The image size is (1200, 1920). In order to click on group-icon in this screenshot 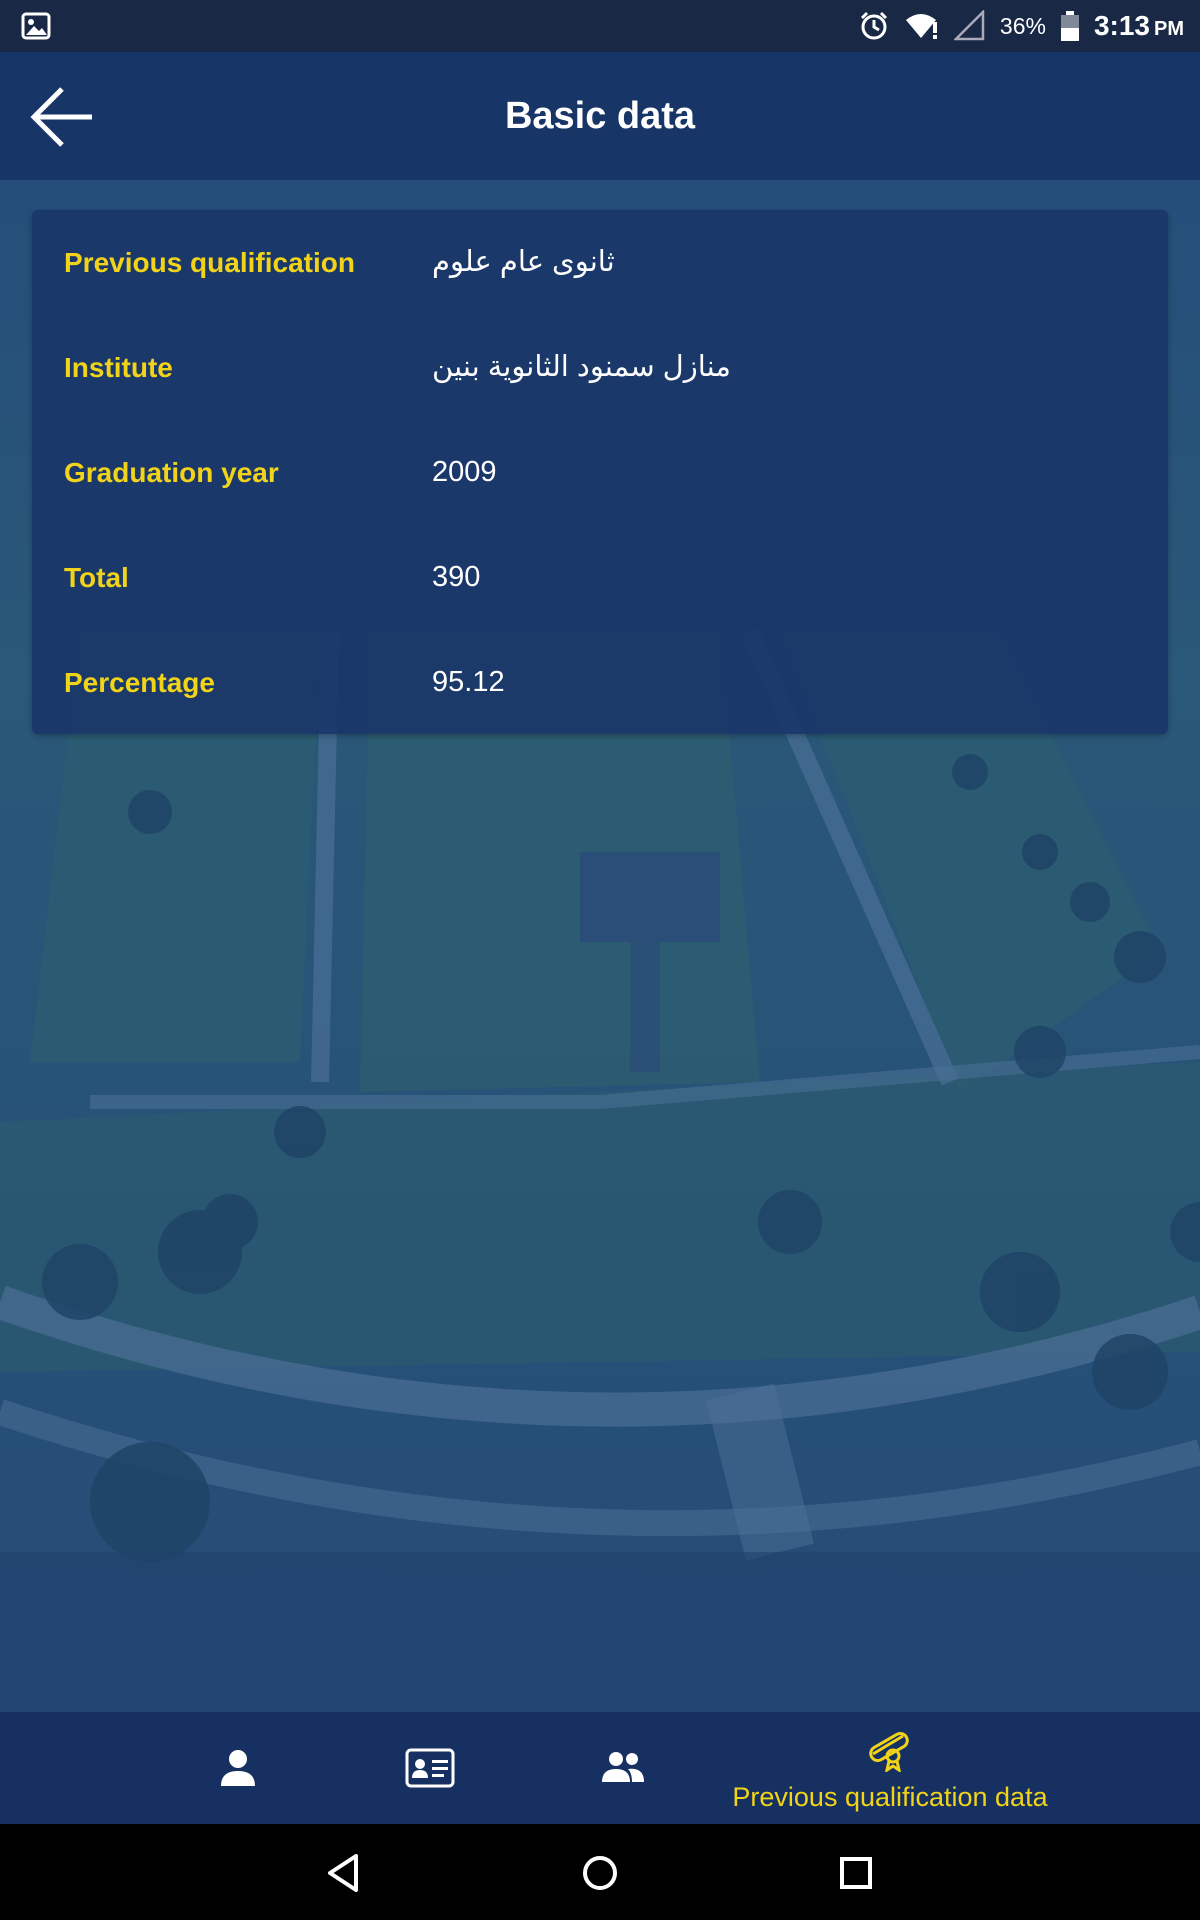, I will do `click(623, 1769)`.